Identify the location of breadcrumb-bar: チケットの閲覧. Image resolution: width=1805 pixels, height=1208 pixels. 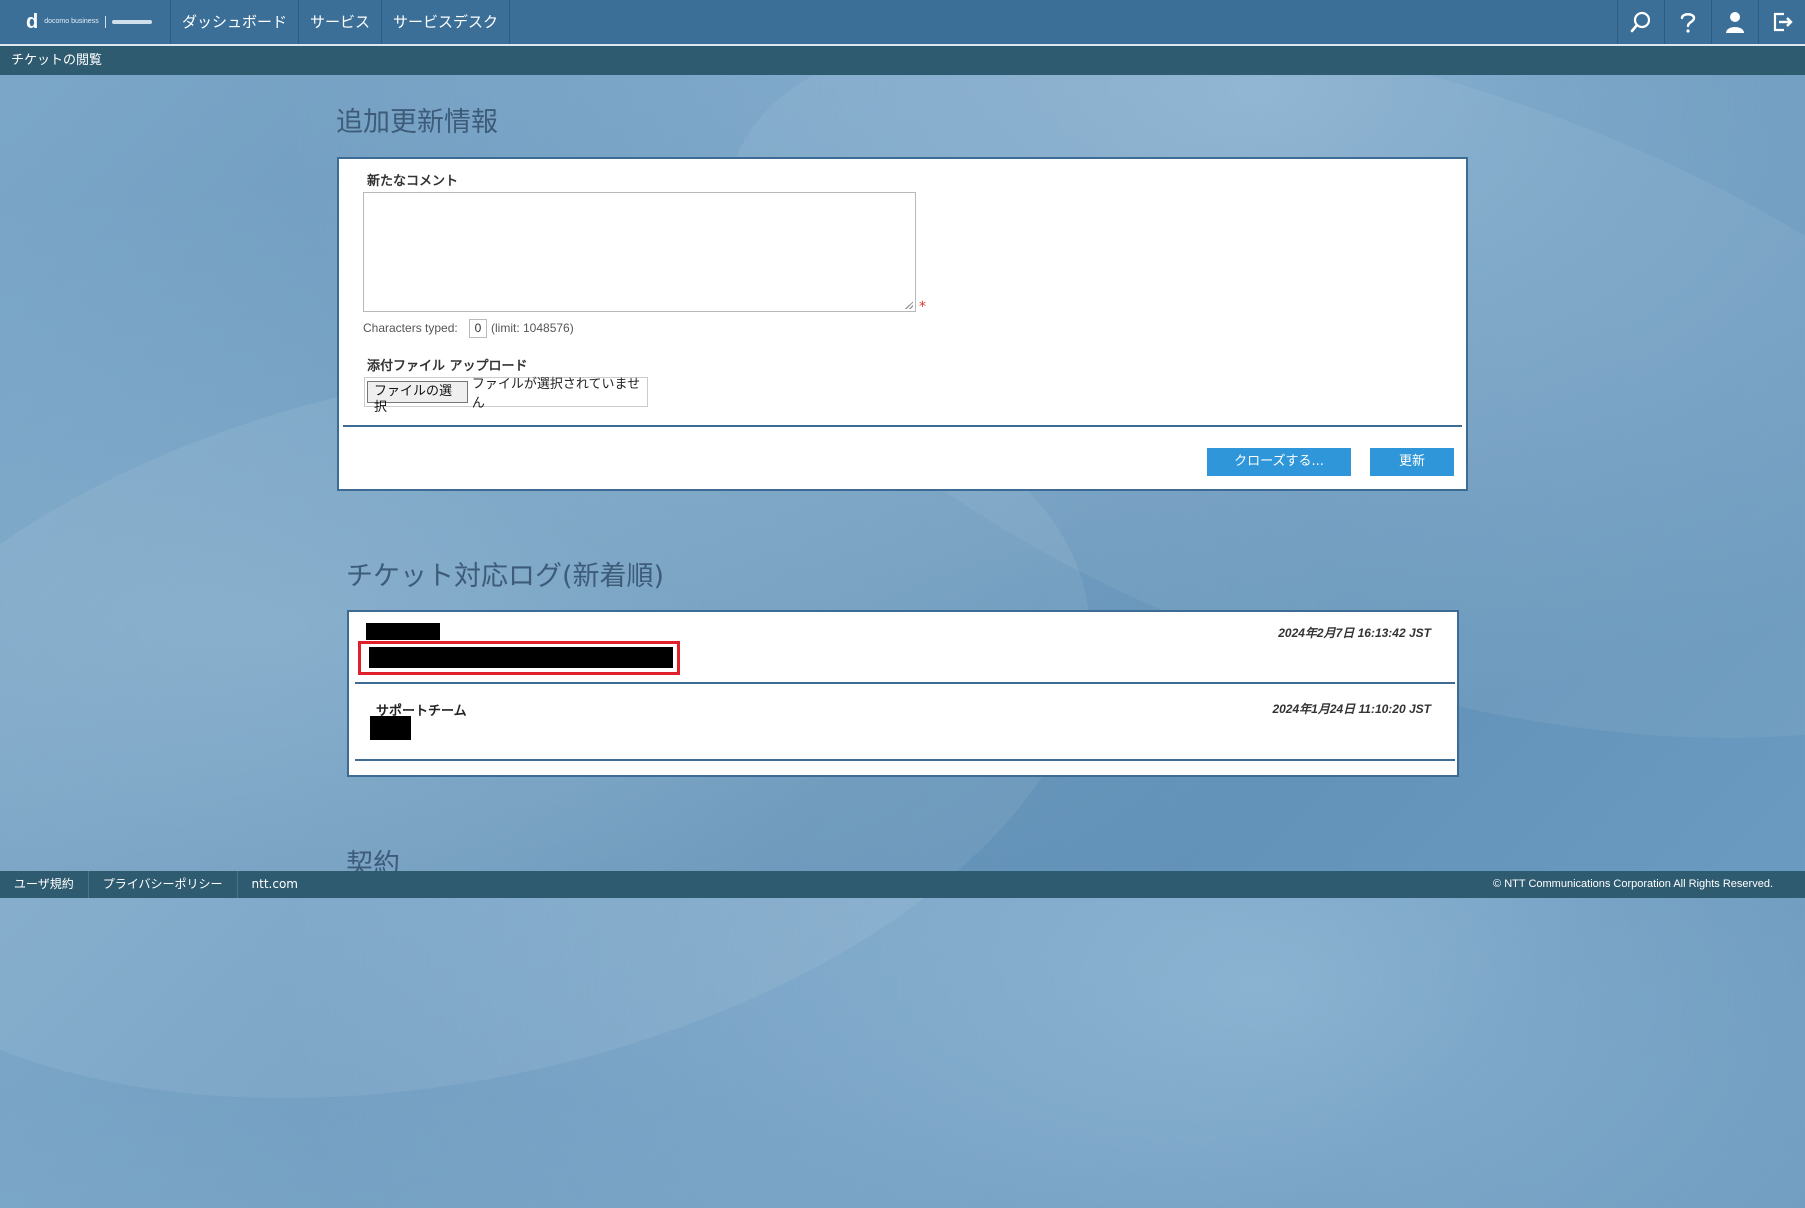
(902, 60).